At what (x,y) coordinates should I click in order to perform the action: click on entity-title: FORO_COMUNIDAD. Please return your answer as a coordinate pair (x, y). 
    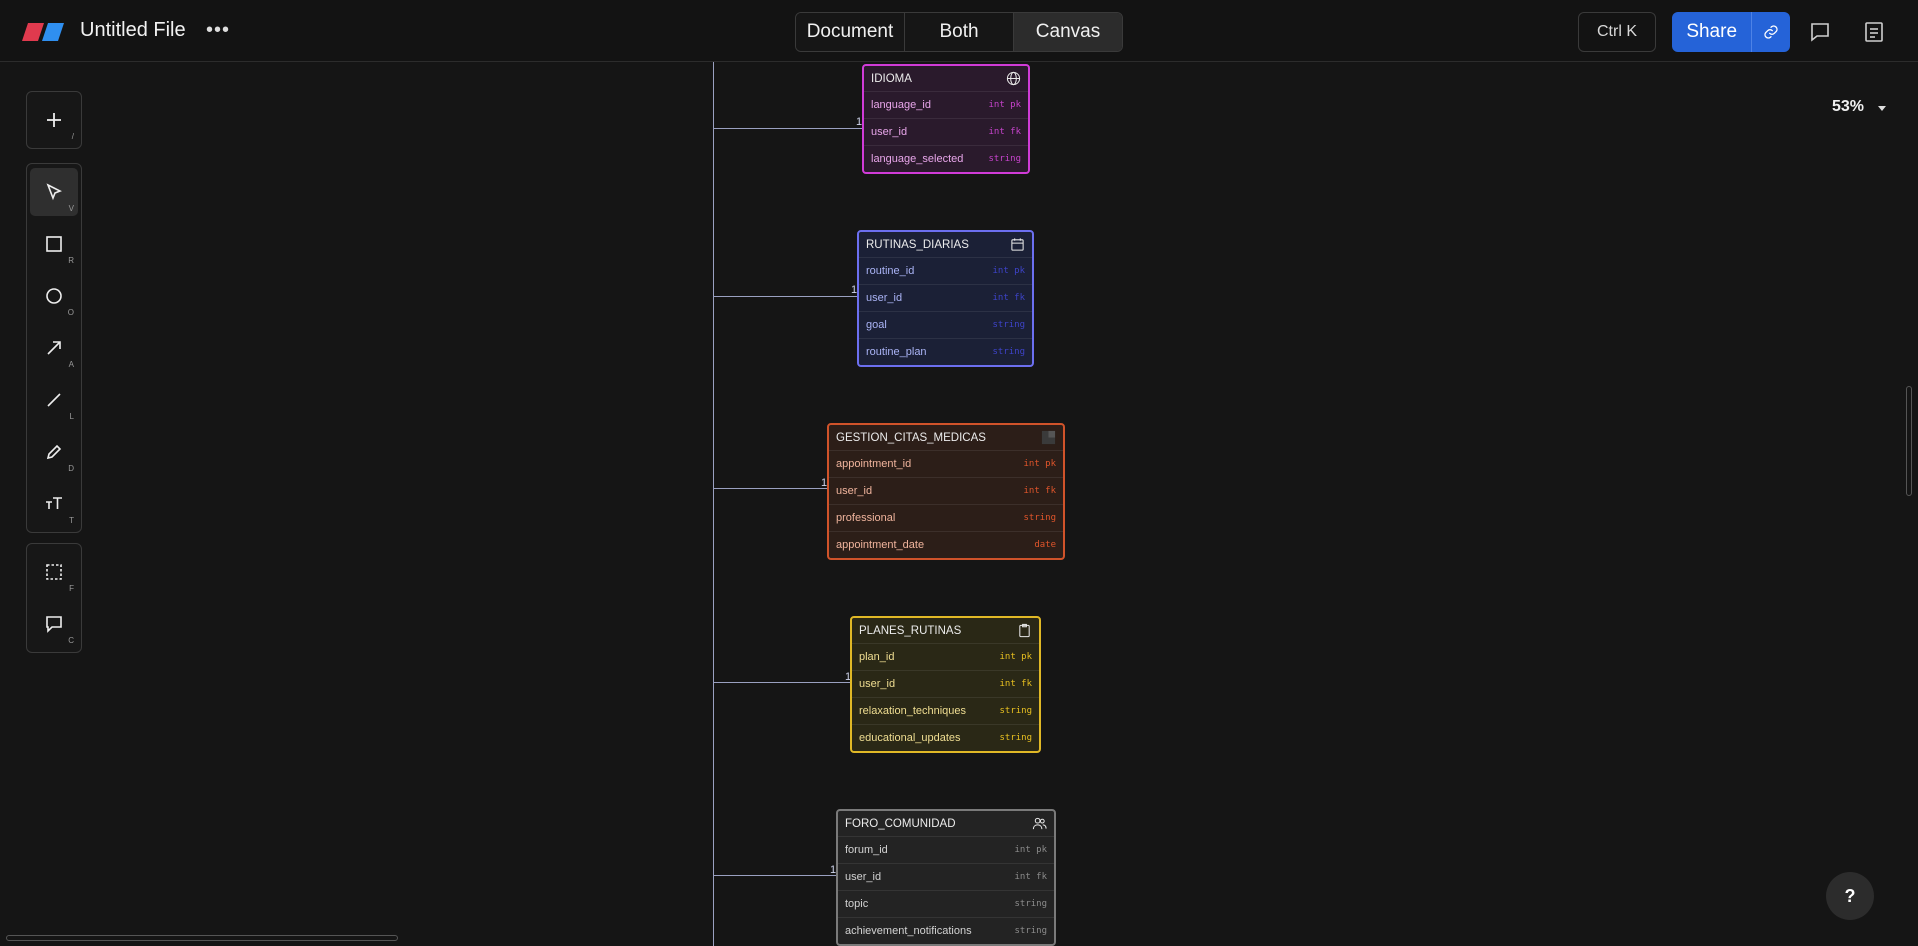
    Looking at the image, I should click on (900, 823).